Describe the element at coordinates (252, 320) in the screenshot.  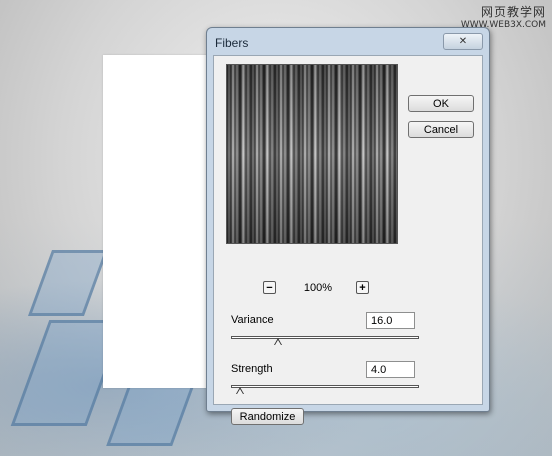
I see `variance-label: Variance` at that location.